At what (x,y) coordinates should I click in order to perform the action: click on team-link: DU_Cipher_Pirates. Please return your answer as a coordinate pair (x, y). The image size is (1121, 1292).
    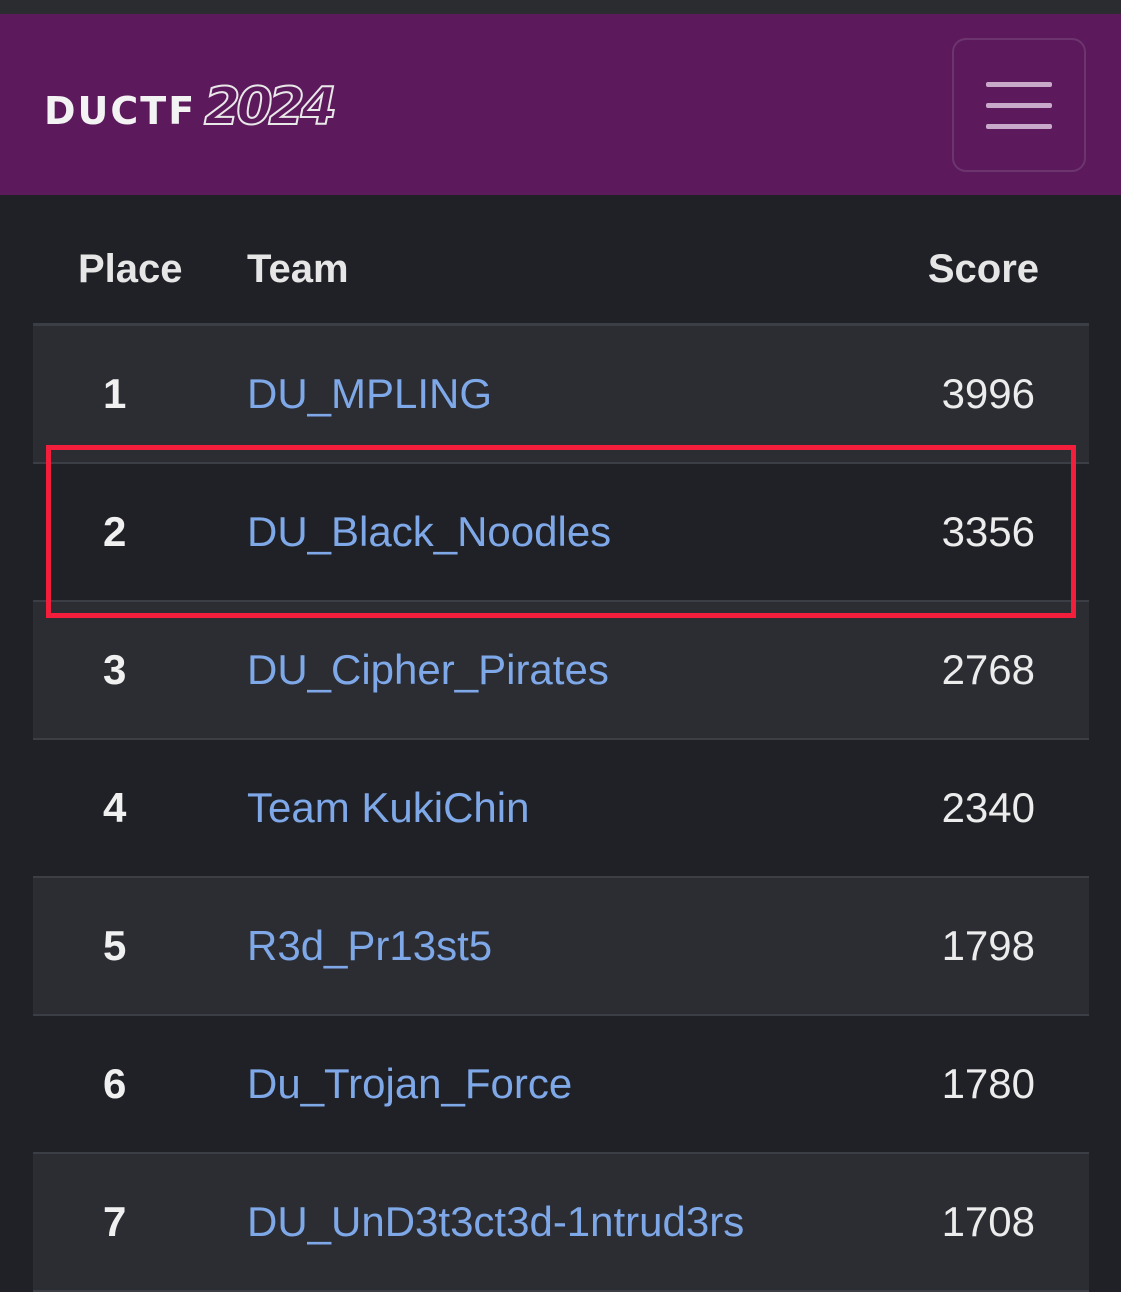
    Looking at the image, I should click on (428, 670).